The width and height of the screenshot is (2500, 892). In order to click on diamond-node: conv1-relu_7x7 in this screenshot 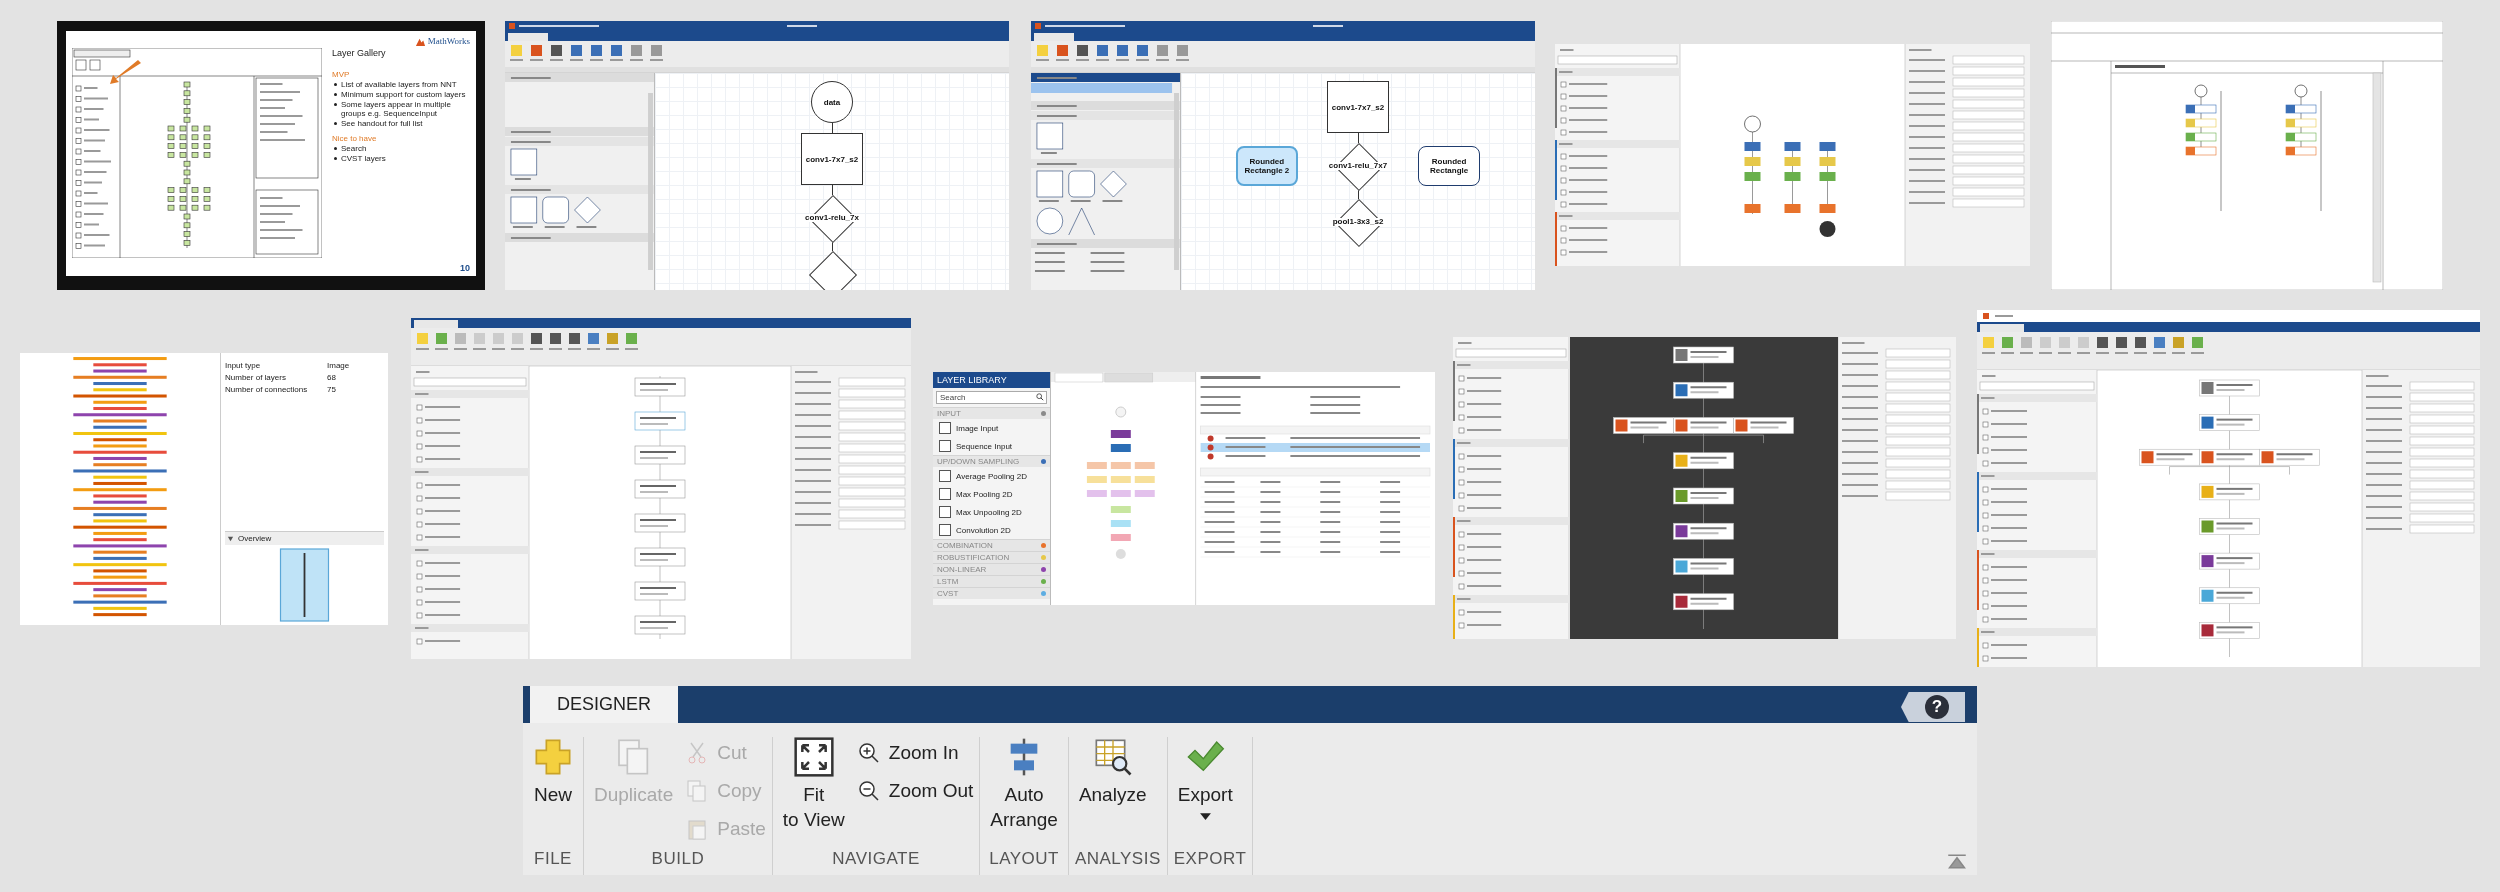, I will do `click(1358, 166)`.